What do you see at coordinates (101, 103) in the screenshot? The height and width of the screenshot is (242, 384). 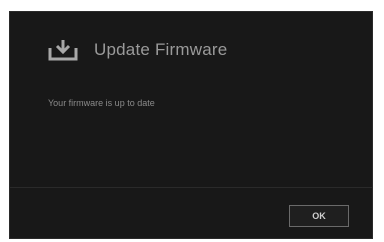 I see `status-message: Your firmware is up to date` at bounding box center [101, 103].